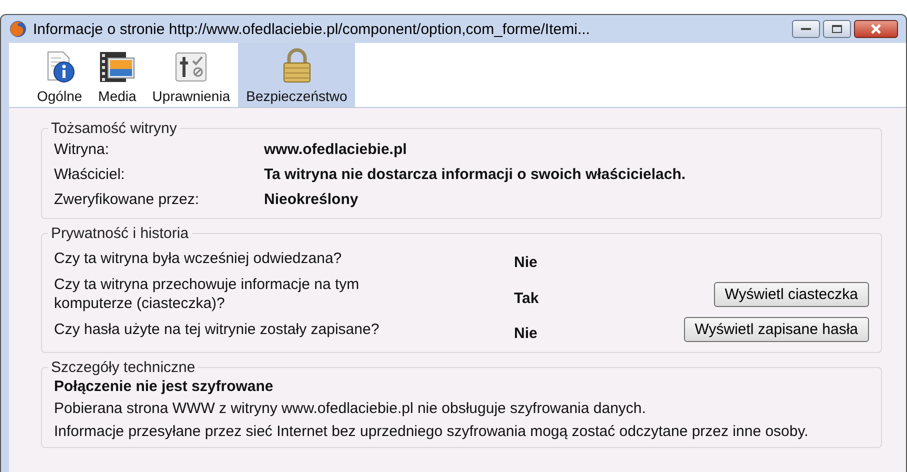 The image size is (907, 472). Describe the element at coordinates (311, 199) in the screenshot. I see `field-value: Nieokreślony` at that location.